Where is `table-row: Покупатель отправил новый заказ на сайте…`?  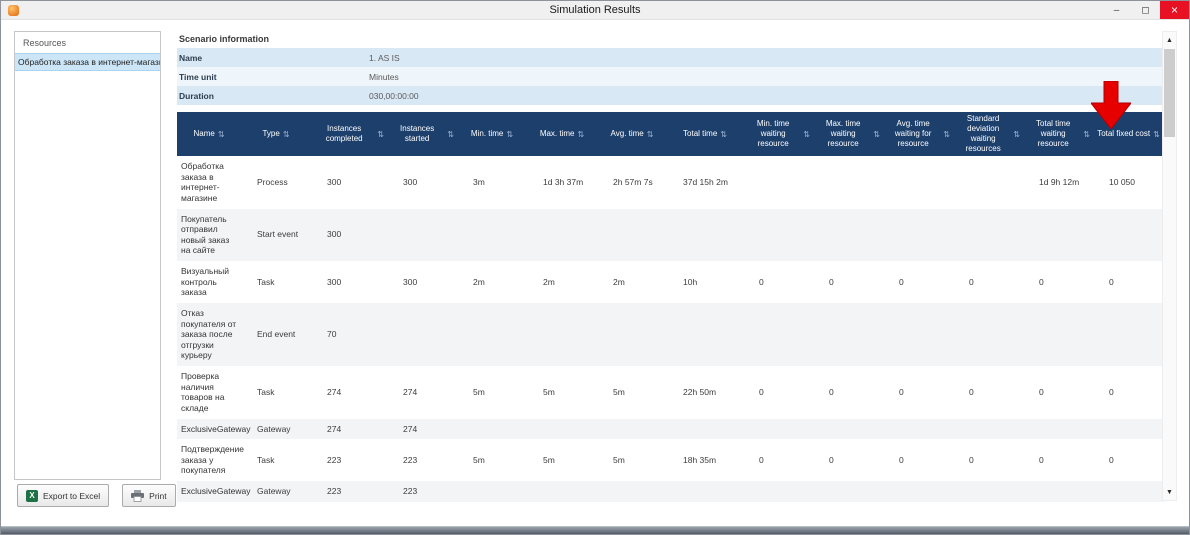 table-row: Покупатель отправил новый заказ на сайте… is located at coordinates (670, 235).